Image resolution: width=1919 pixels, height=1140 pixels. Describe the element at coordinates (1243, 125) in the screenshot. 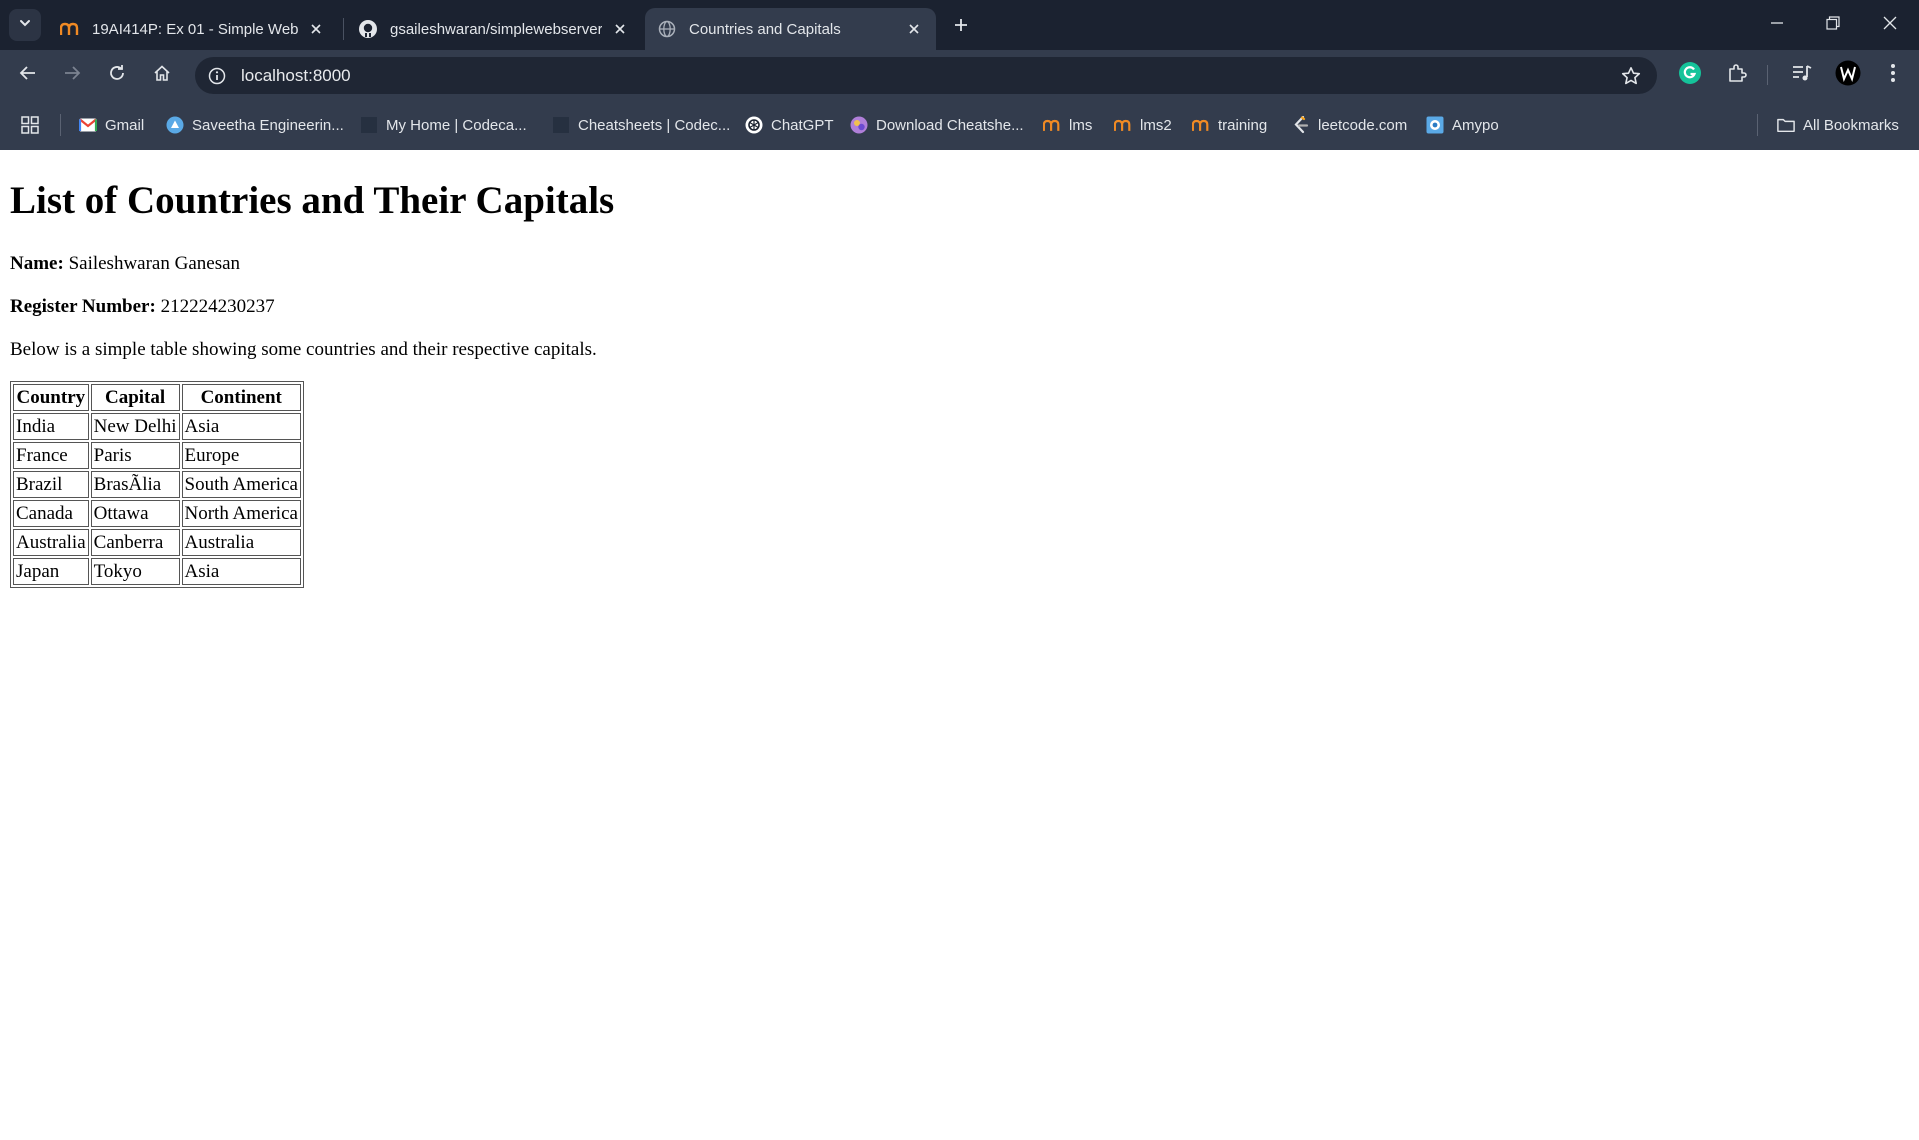

I see `bookmark-label: training` at that location.